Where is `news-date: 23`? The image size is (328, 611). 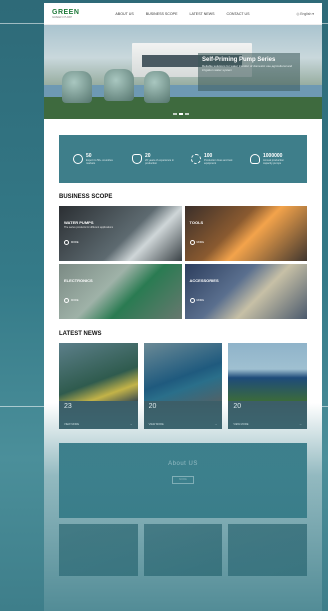 news-date: 23 is located at coordinates (68, 406).